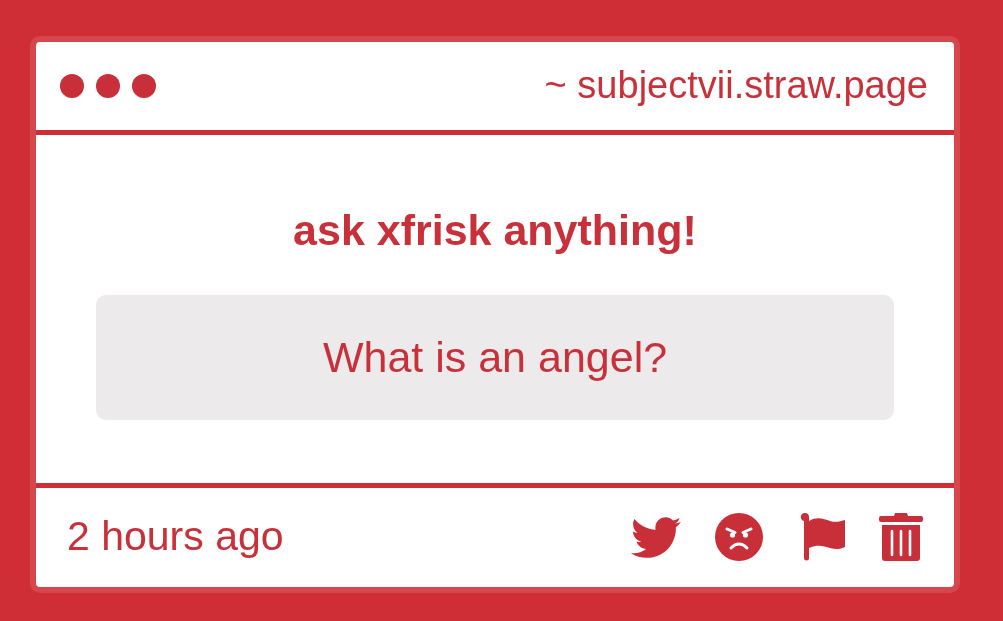 Image resolution: width=1003 pixels, height=621 pixels. What do you see at coordinates (901, 537) in the screenshot?
I see `trash-icon` at bounding box center [901, 537].